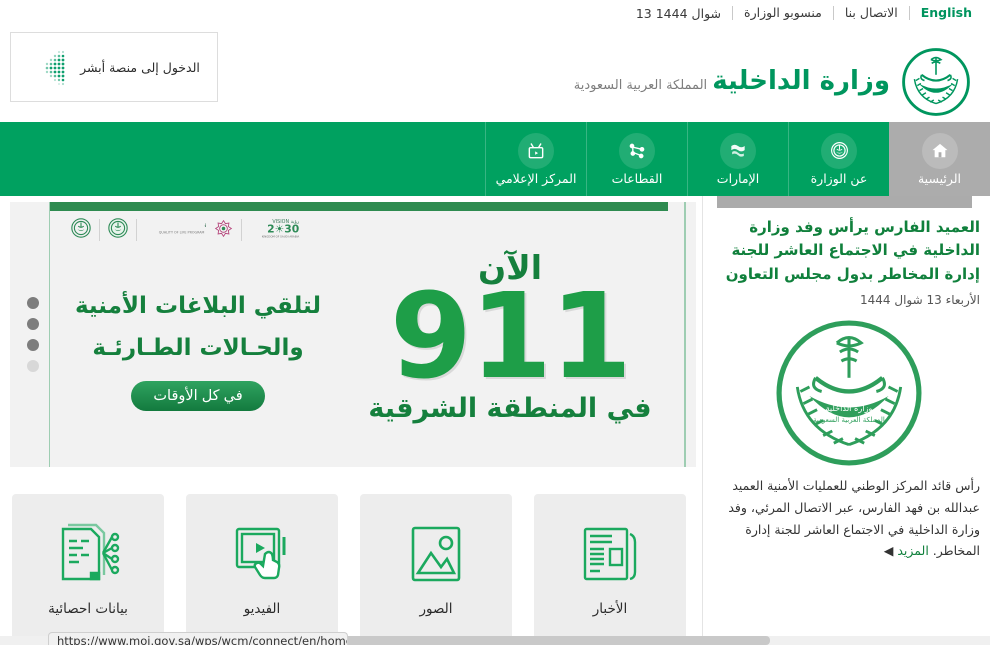 Image resolution: width=990 pixels, height=645 pixels. Describe the element at coordinates (848, 408) in the screenshot. I see `svg-text: وزارة الداخلية` at that location.